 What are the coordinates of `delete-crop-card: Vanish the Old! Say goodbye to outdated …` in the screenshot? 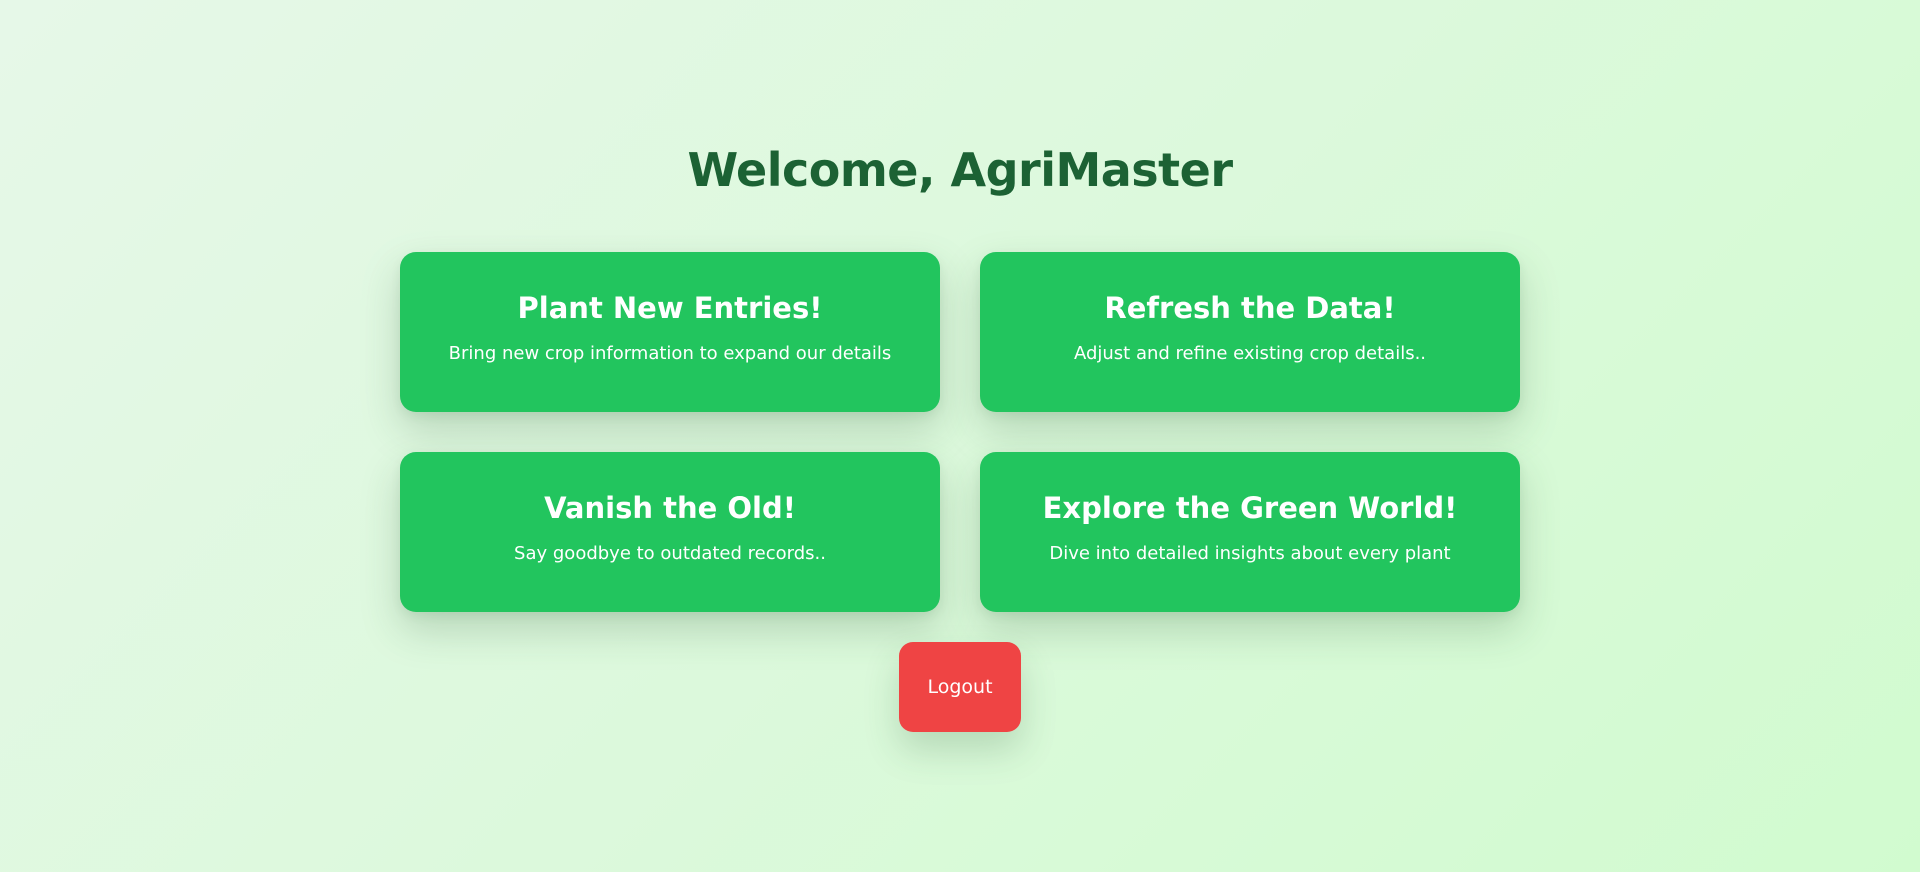 It's located at (670, 532).